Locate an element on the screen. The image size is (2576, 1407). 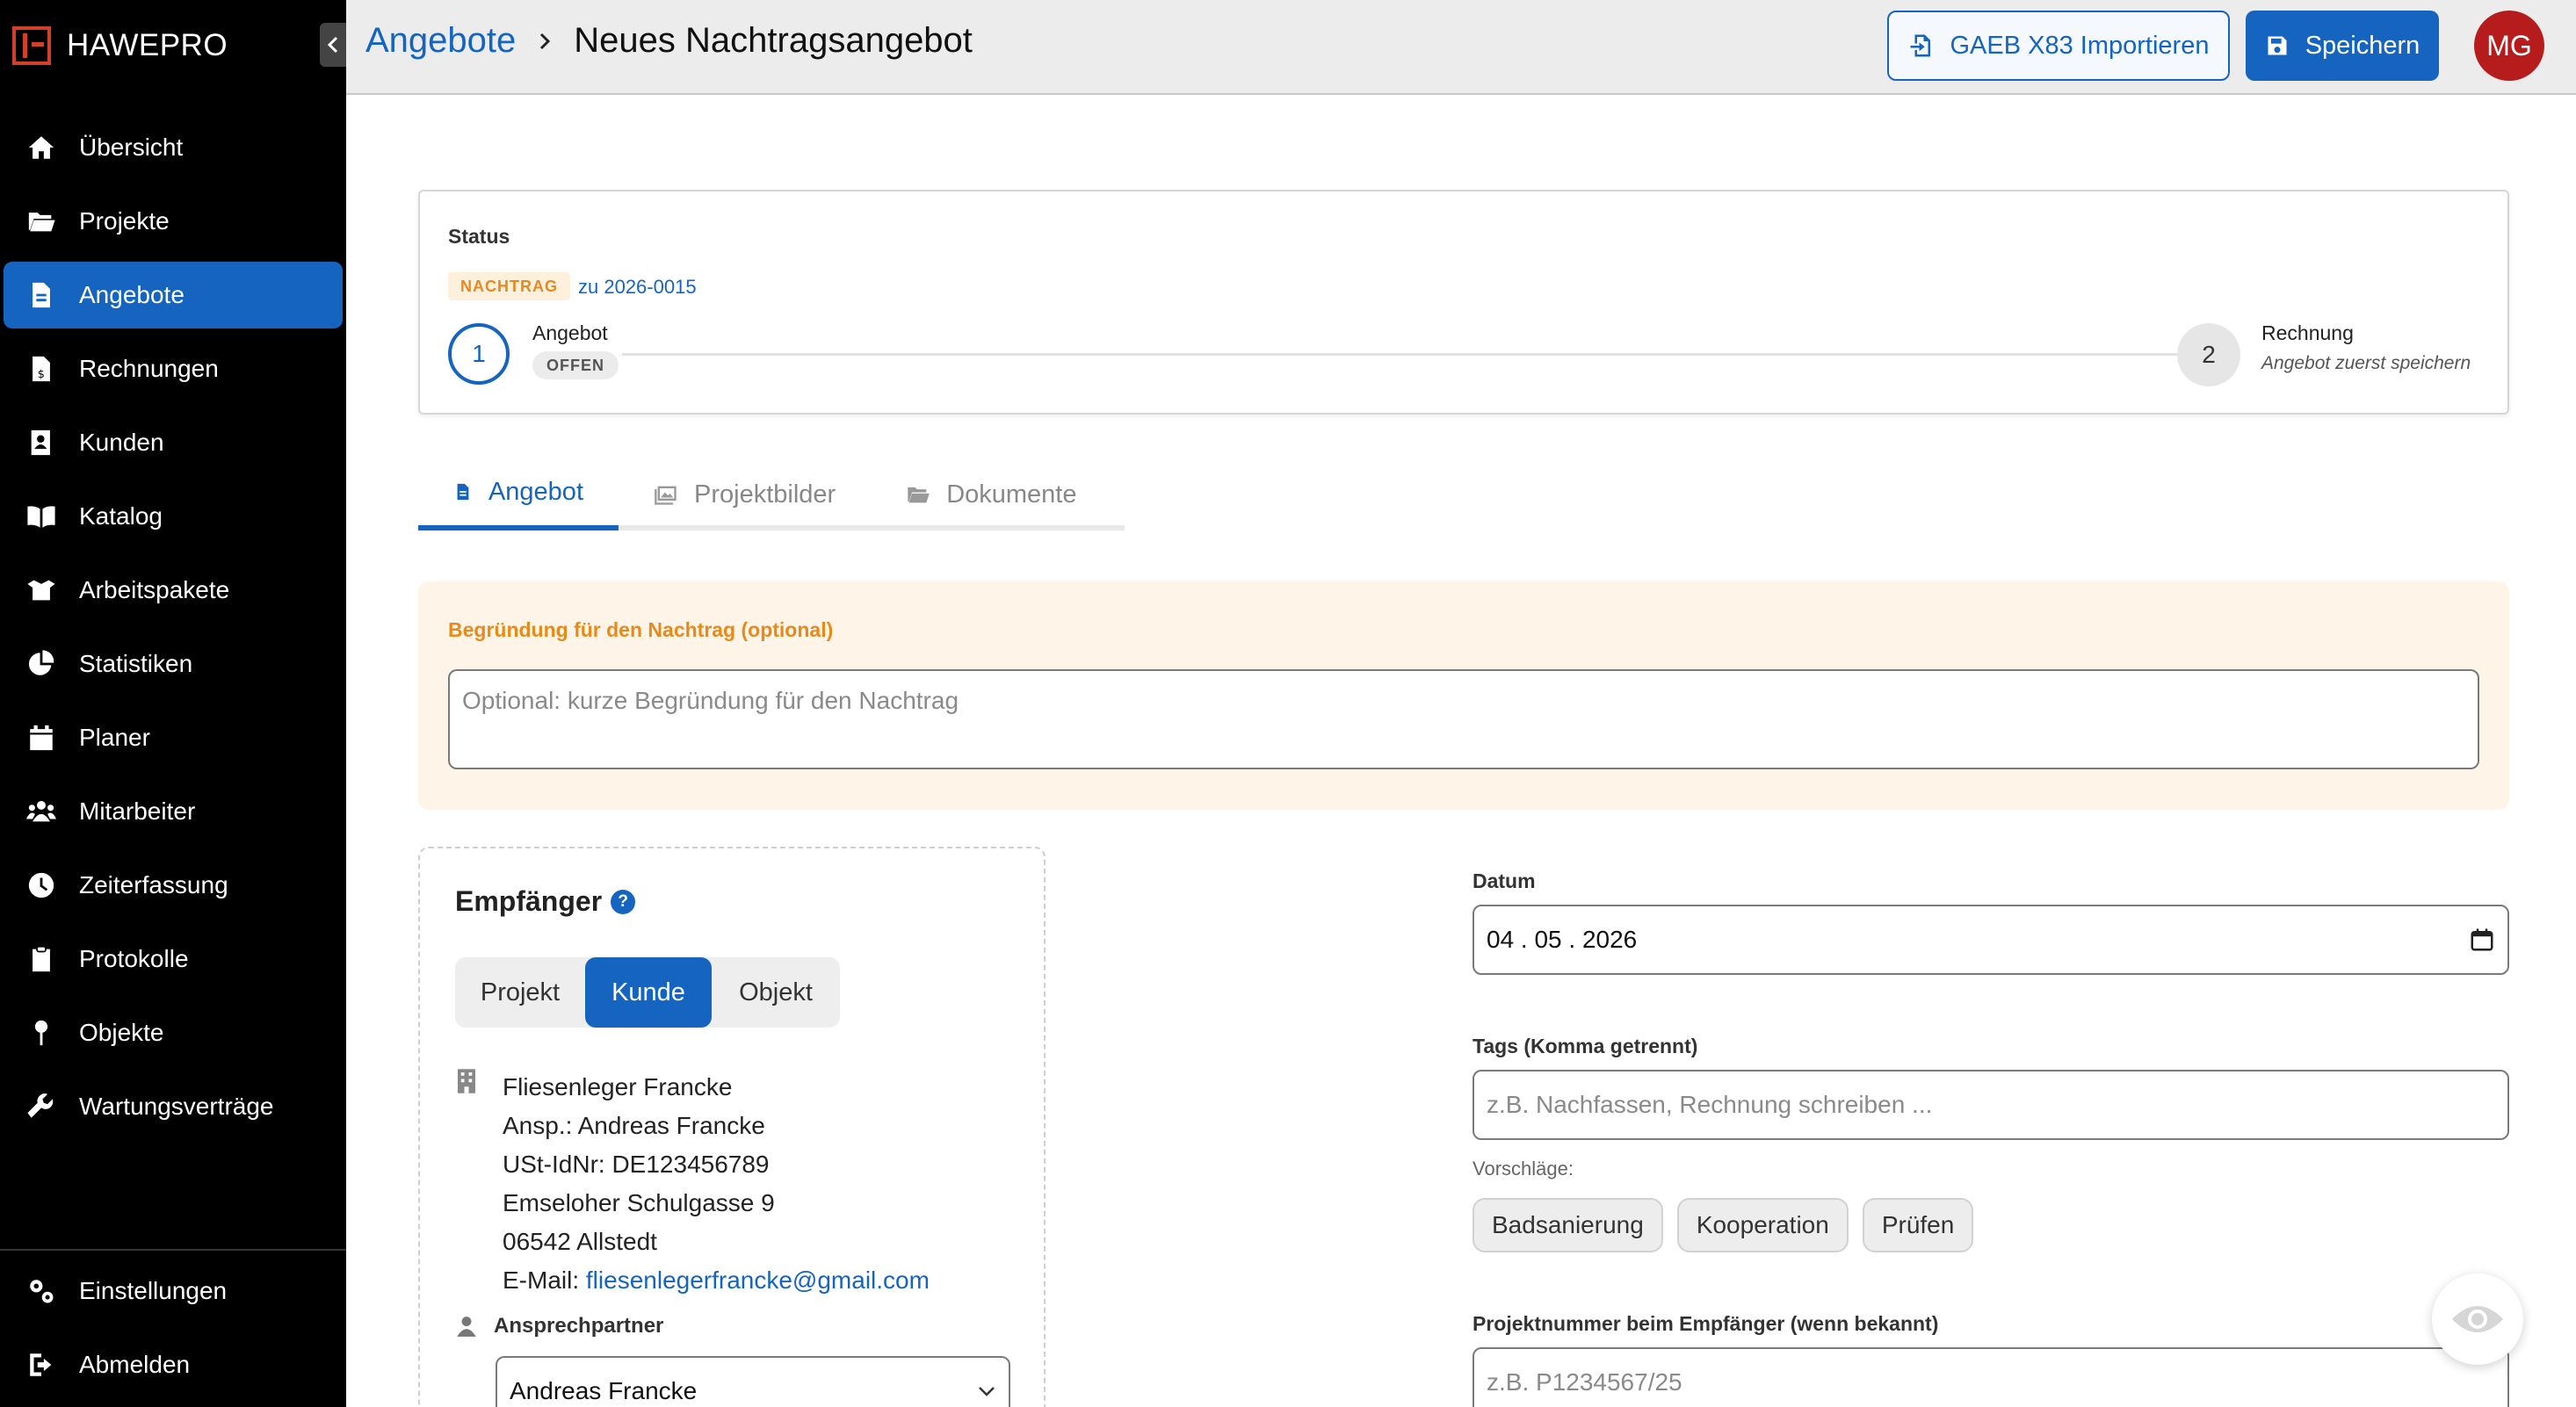
sidebar-item-zeiterfassung: Zeiterfassung is located at coordinates (173, 886).